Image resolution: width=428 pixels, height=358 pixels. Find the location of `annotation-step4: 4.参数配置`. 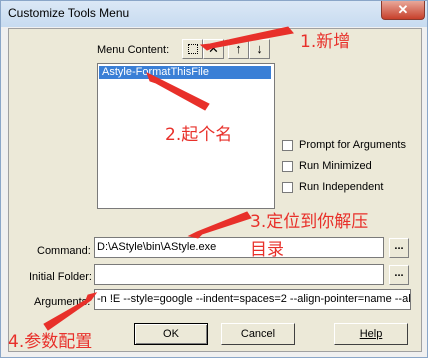

annotation-step4: 4.参数配置 is located at coordinates (50, 342).